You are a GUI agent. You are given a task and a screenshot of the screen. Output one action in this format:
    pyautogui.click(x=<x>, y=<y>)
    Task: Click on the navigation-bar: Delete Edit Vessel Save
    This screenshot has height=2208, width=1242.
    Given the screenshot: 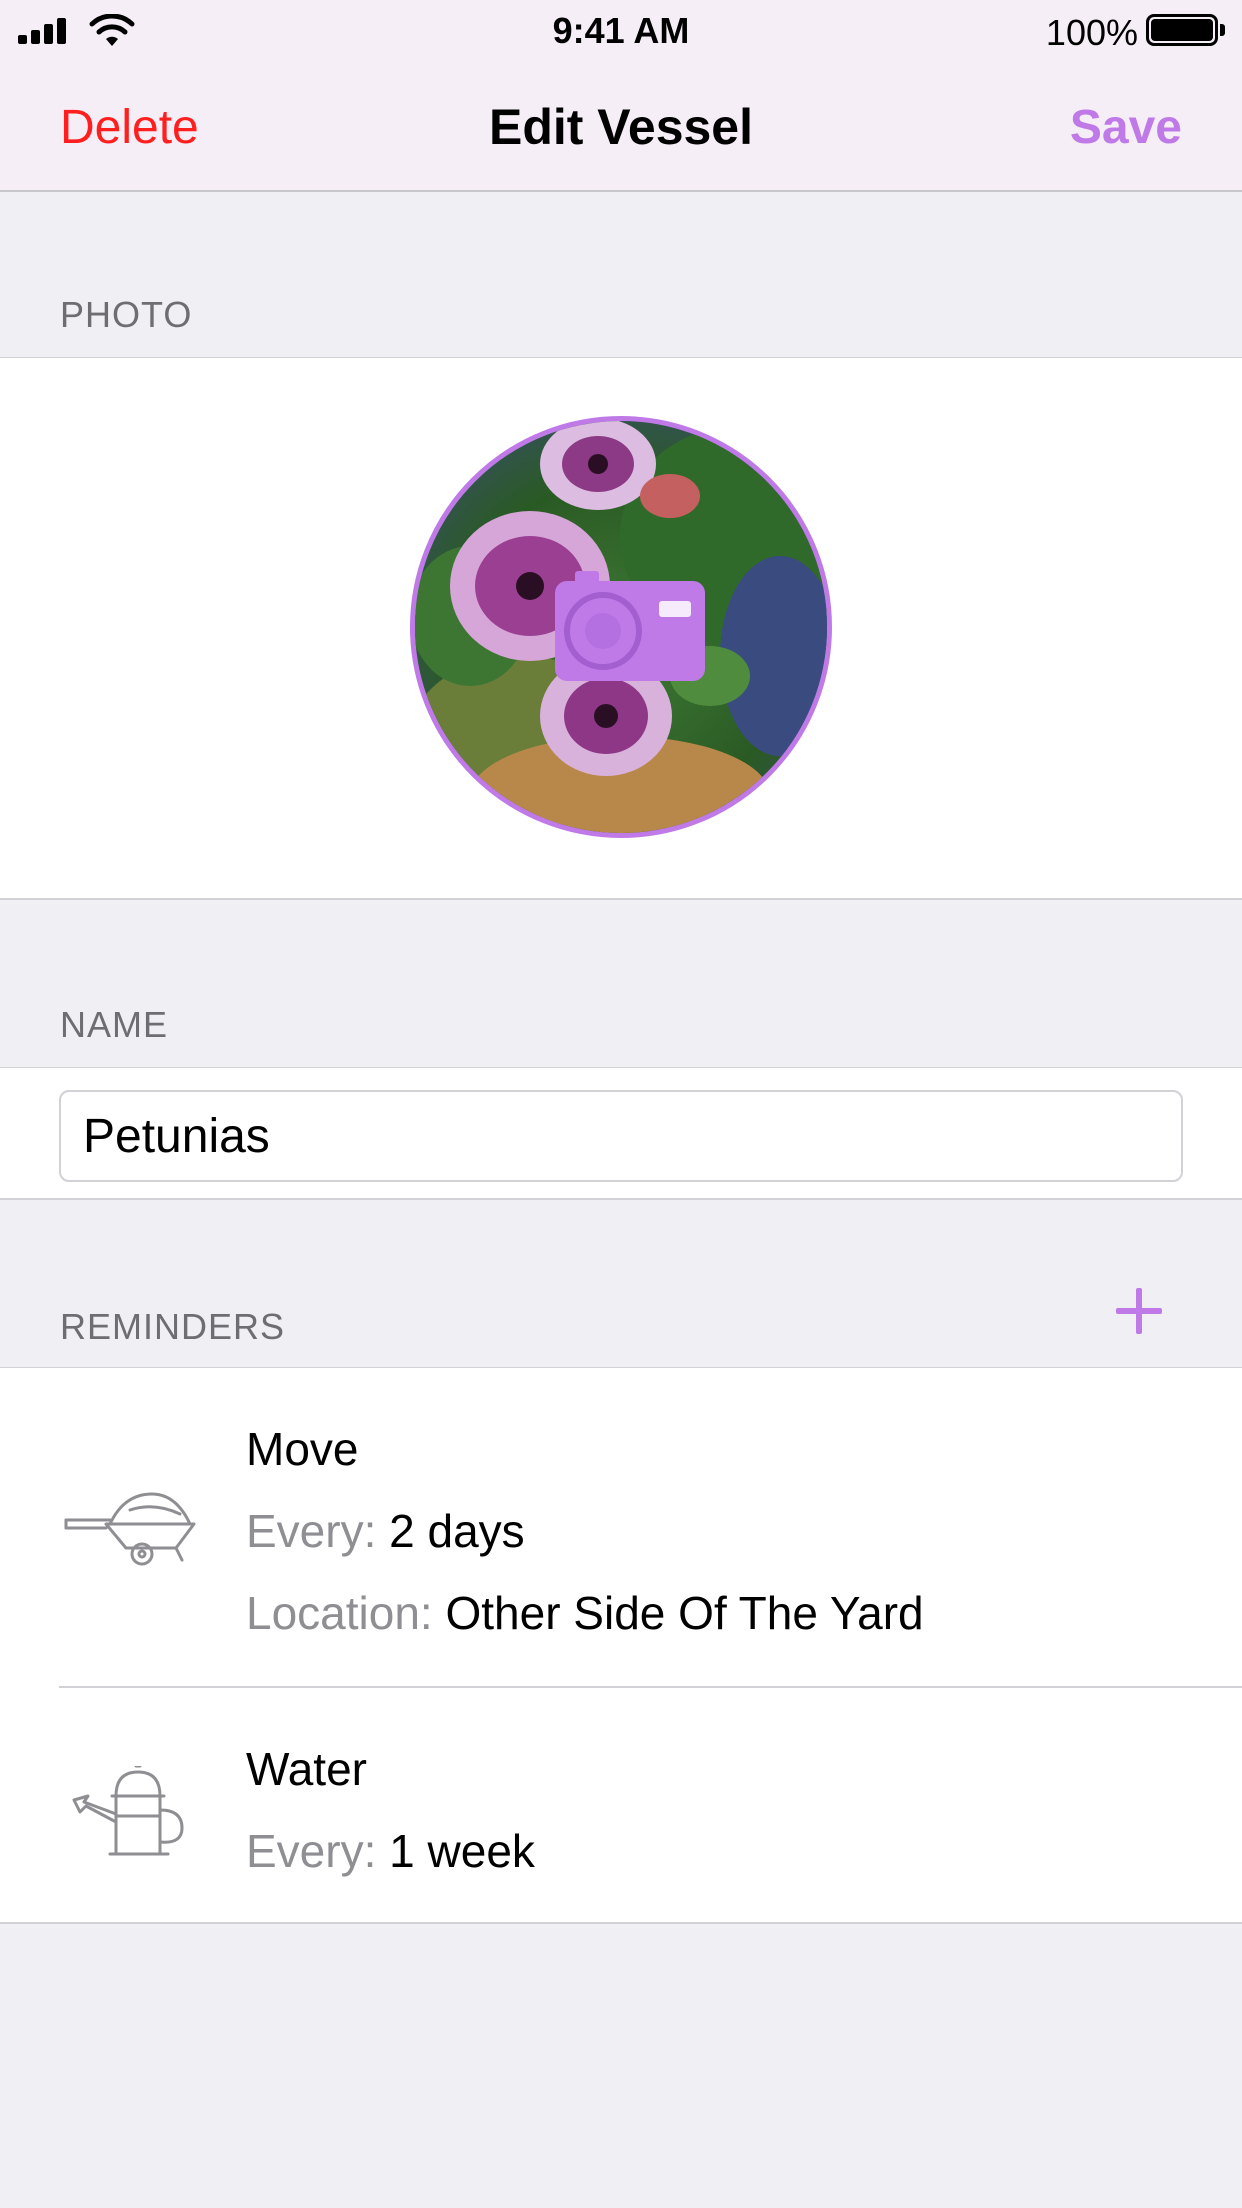 What is the action you would take?
    pyautogui.click(x=621, y=127)
    